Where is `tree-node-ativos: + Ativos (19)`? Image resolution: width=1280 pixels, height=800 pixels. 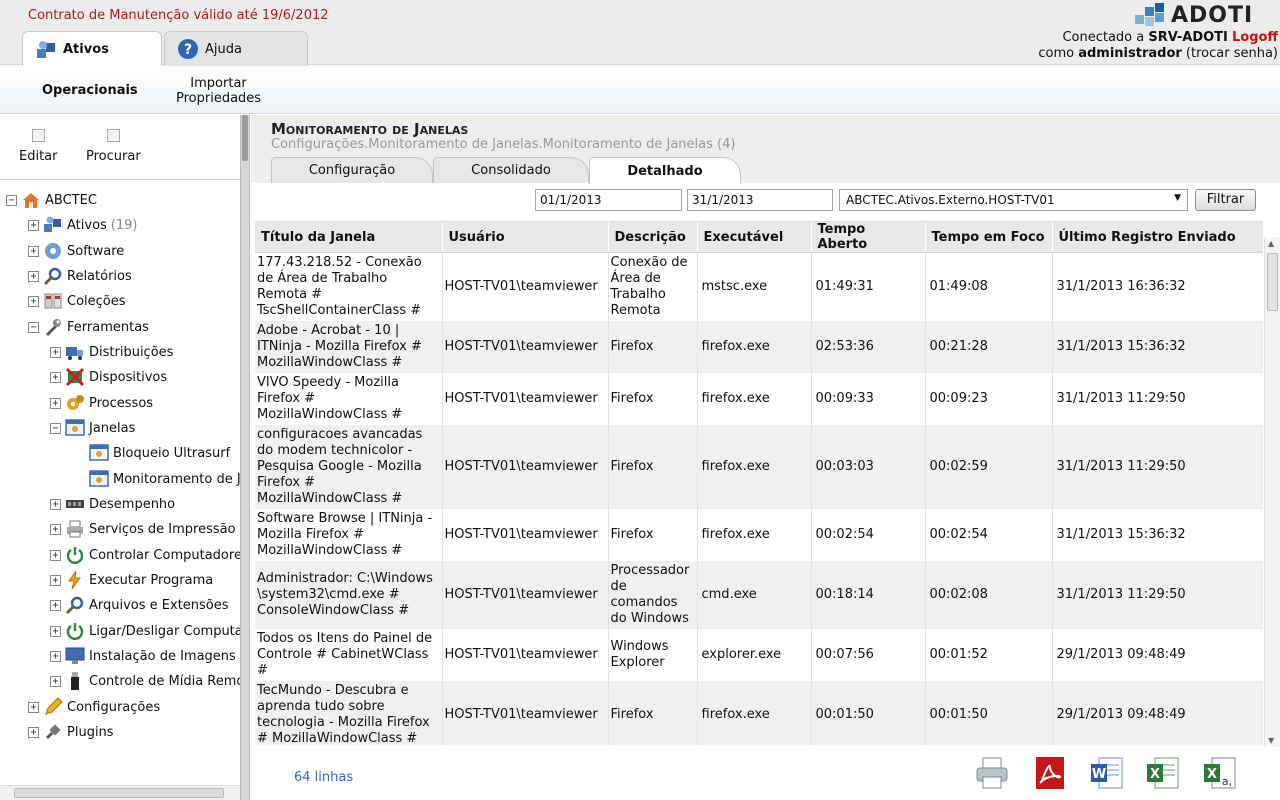 tree-node-ativos: + Ativos (19) is located at coordinates (82, 225).